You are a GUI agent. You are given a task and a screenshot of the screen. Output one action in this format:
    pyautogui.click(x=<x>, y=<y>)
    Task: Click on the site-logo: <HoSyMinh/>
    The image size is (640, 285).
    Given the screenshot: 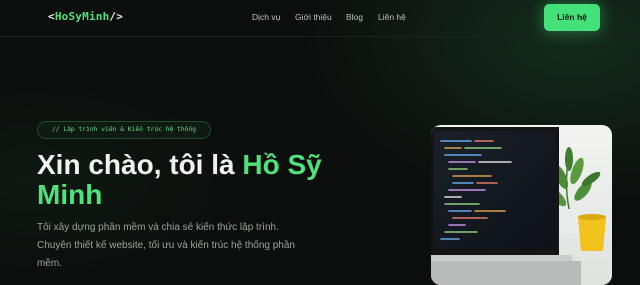 What is the action you would take?
    pyautogui.click(x=85, y=16)
    